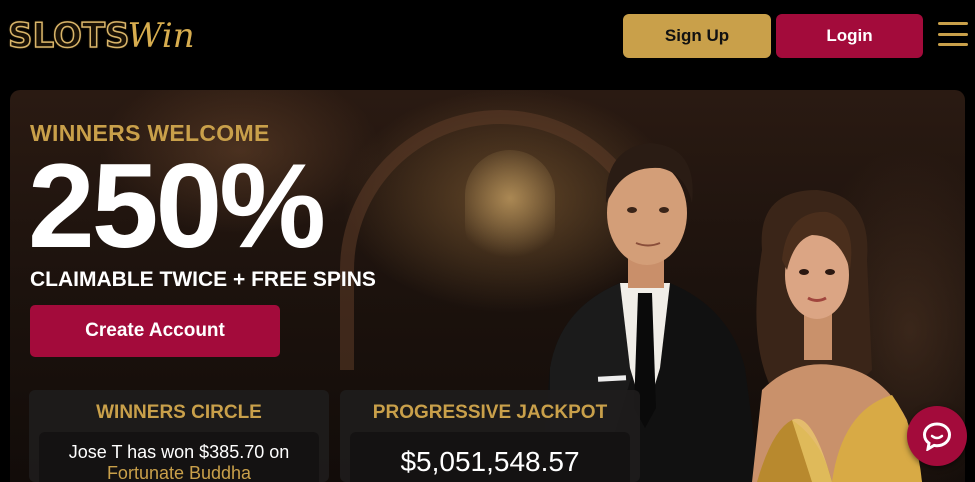 The height and width of the screenshot is (482, 975). What do you see at coordinates (490, 461) in the screenshot?
I see `jackpot-amount: $5,051,548.57` at bounding box center [490, 461].